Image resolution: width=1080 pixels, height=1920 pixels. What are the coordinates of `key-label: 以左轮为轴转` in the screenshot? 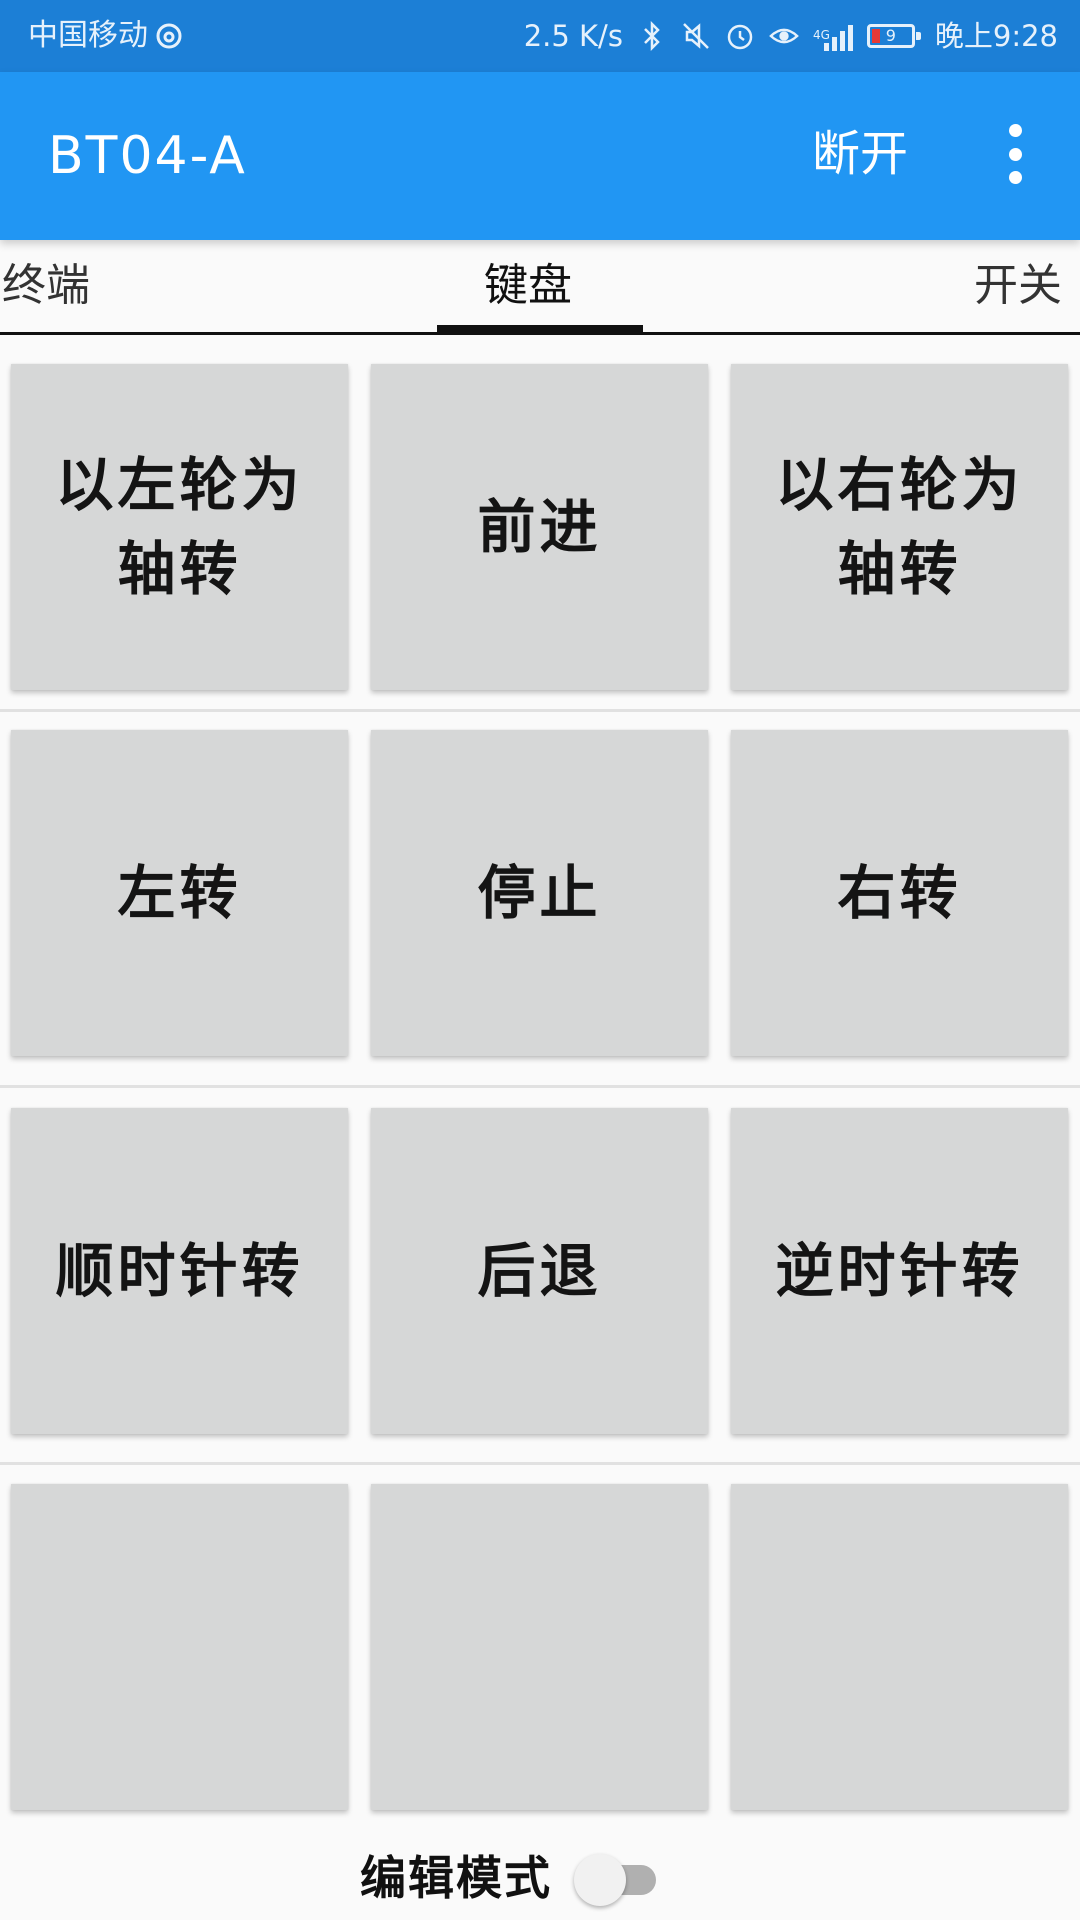 It's located at (179, 527).